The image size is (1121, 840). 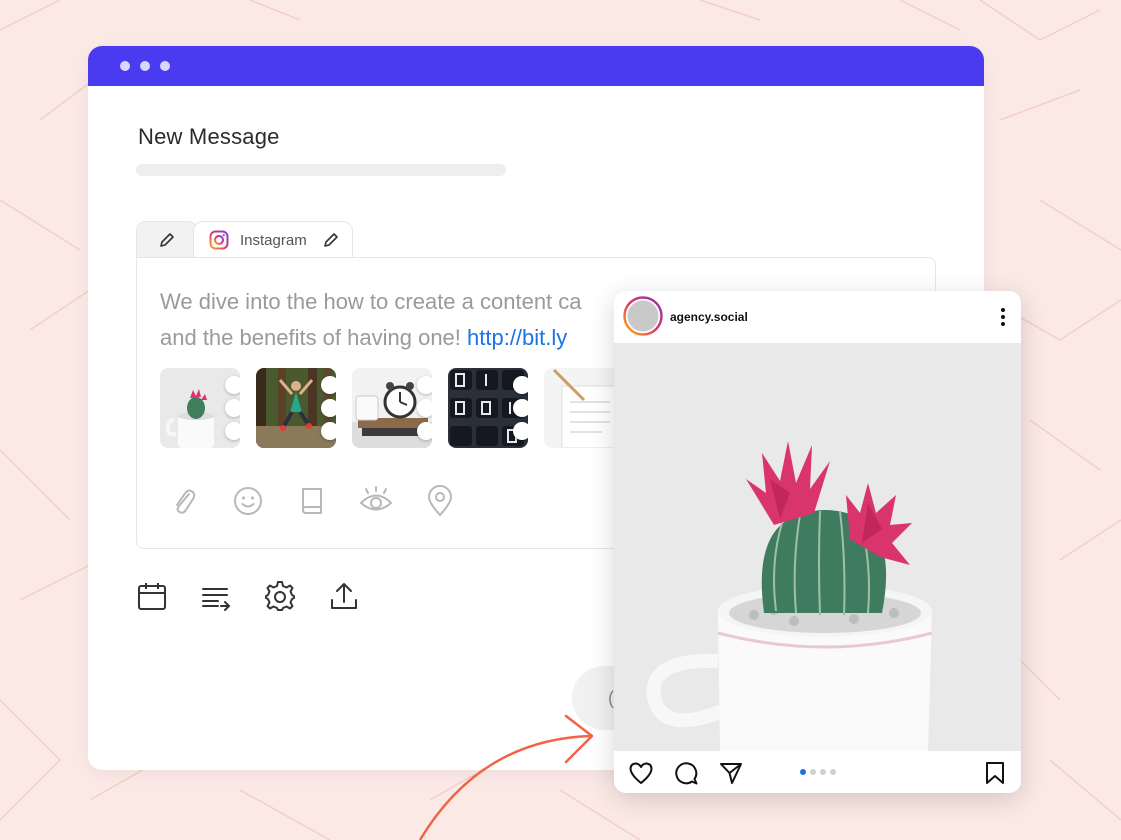 What do you see at coordinates (817, 772) in the screenshot?
I see `post-actions` at bounding box center [817, 772].